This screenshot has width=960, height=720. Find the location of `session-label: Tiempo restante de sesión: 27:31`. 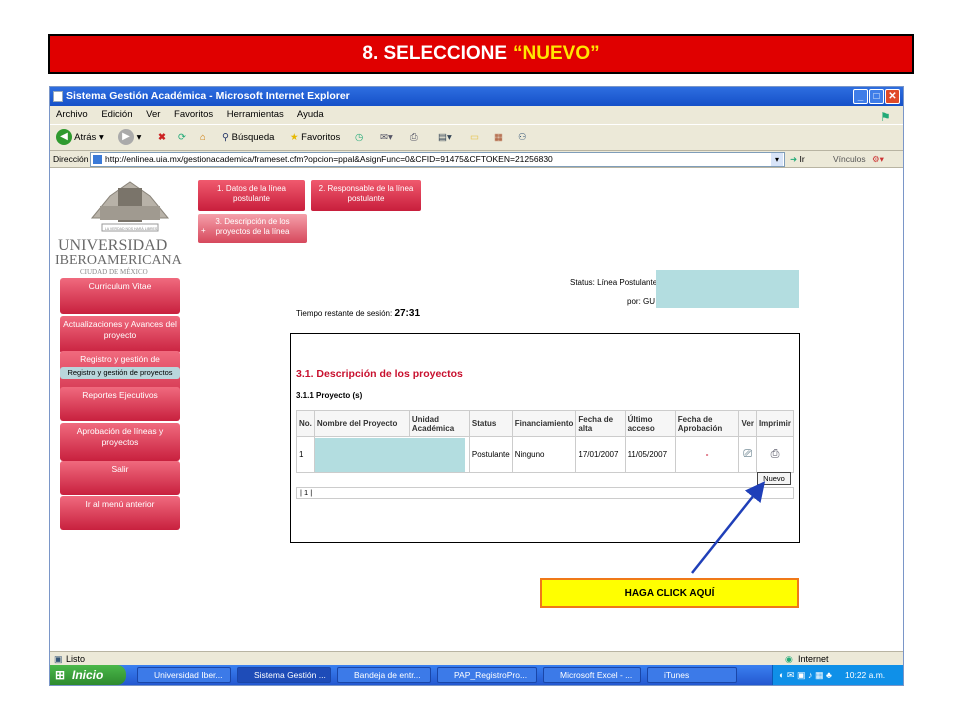

session-label: Tiempo restante de sesión: 27:31 is located at coordinates (358, 313).